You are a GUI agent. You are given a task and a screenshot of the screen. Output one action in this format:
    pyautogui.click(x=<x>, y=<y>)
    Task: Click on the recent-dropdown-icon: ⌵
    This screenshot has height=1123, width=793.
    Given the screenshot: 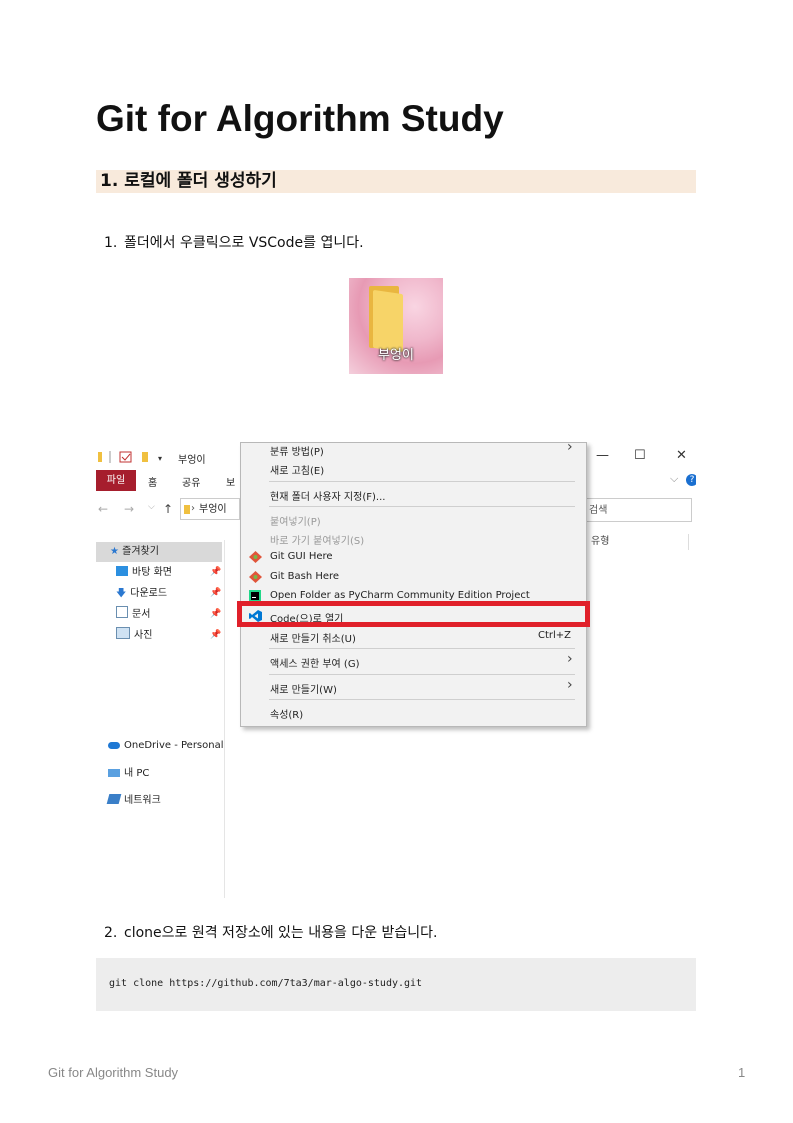 What is the action you would take?
    pyautogui.click(x=151, y=507)
    